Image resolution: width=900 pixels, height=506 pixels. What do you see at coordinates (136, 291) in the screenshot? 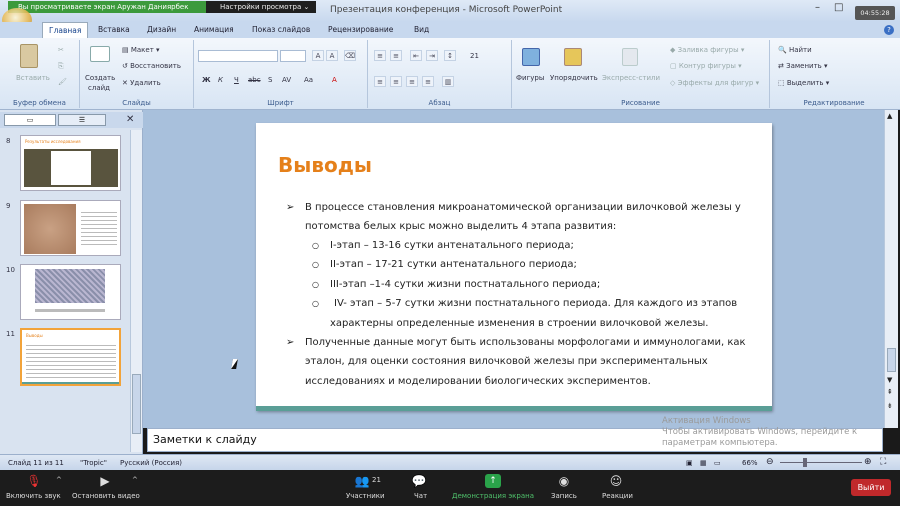
I see `slides-panel-scrollbar` at bounding box center [136, 291].